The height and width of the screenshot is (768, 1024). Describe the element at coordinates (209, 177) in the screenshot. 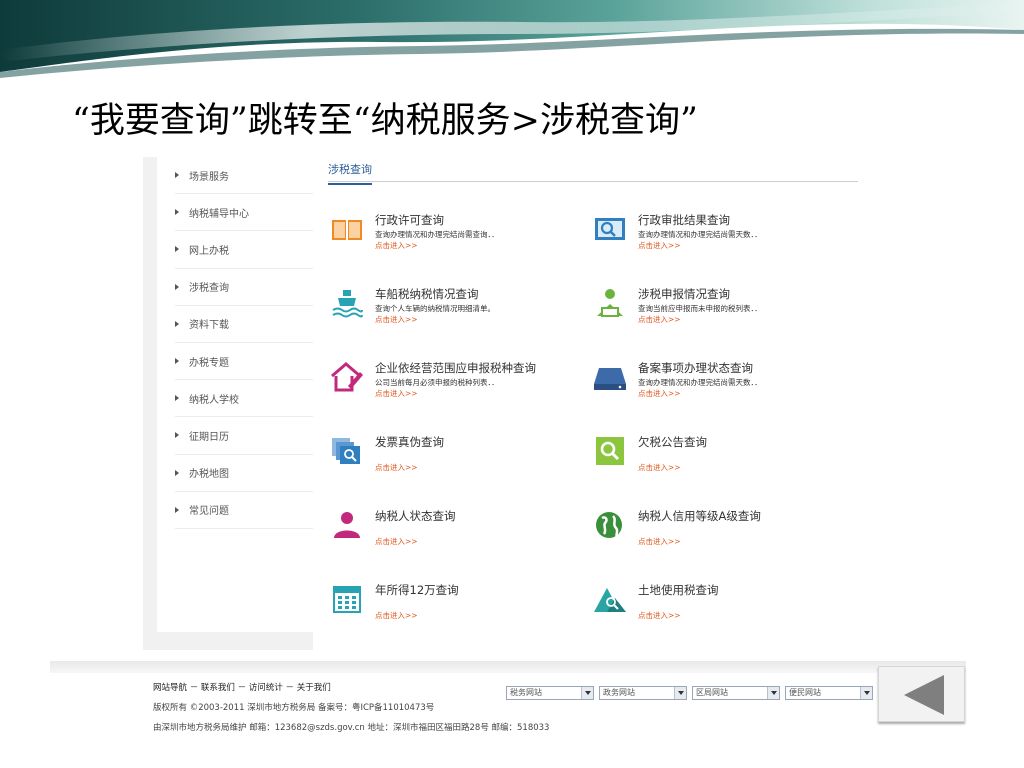

I see `sidebar-item-label: 场景服务` at that location.